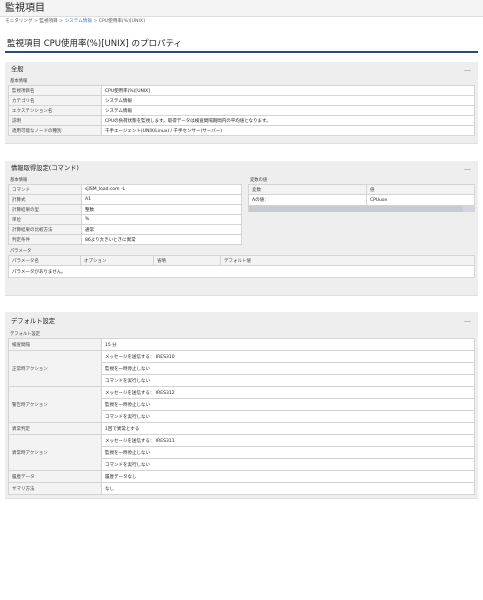 The width and height of the screenshot is (483, 600). What do you see at coordinates (55, 120) in the screenshot?
I see `row-label: 説明` at bounding box center [55, 120].